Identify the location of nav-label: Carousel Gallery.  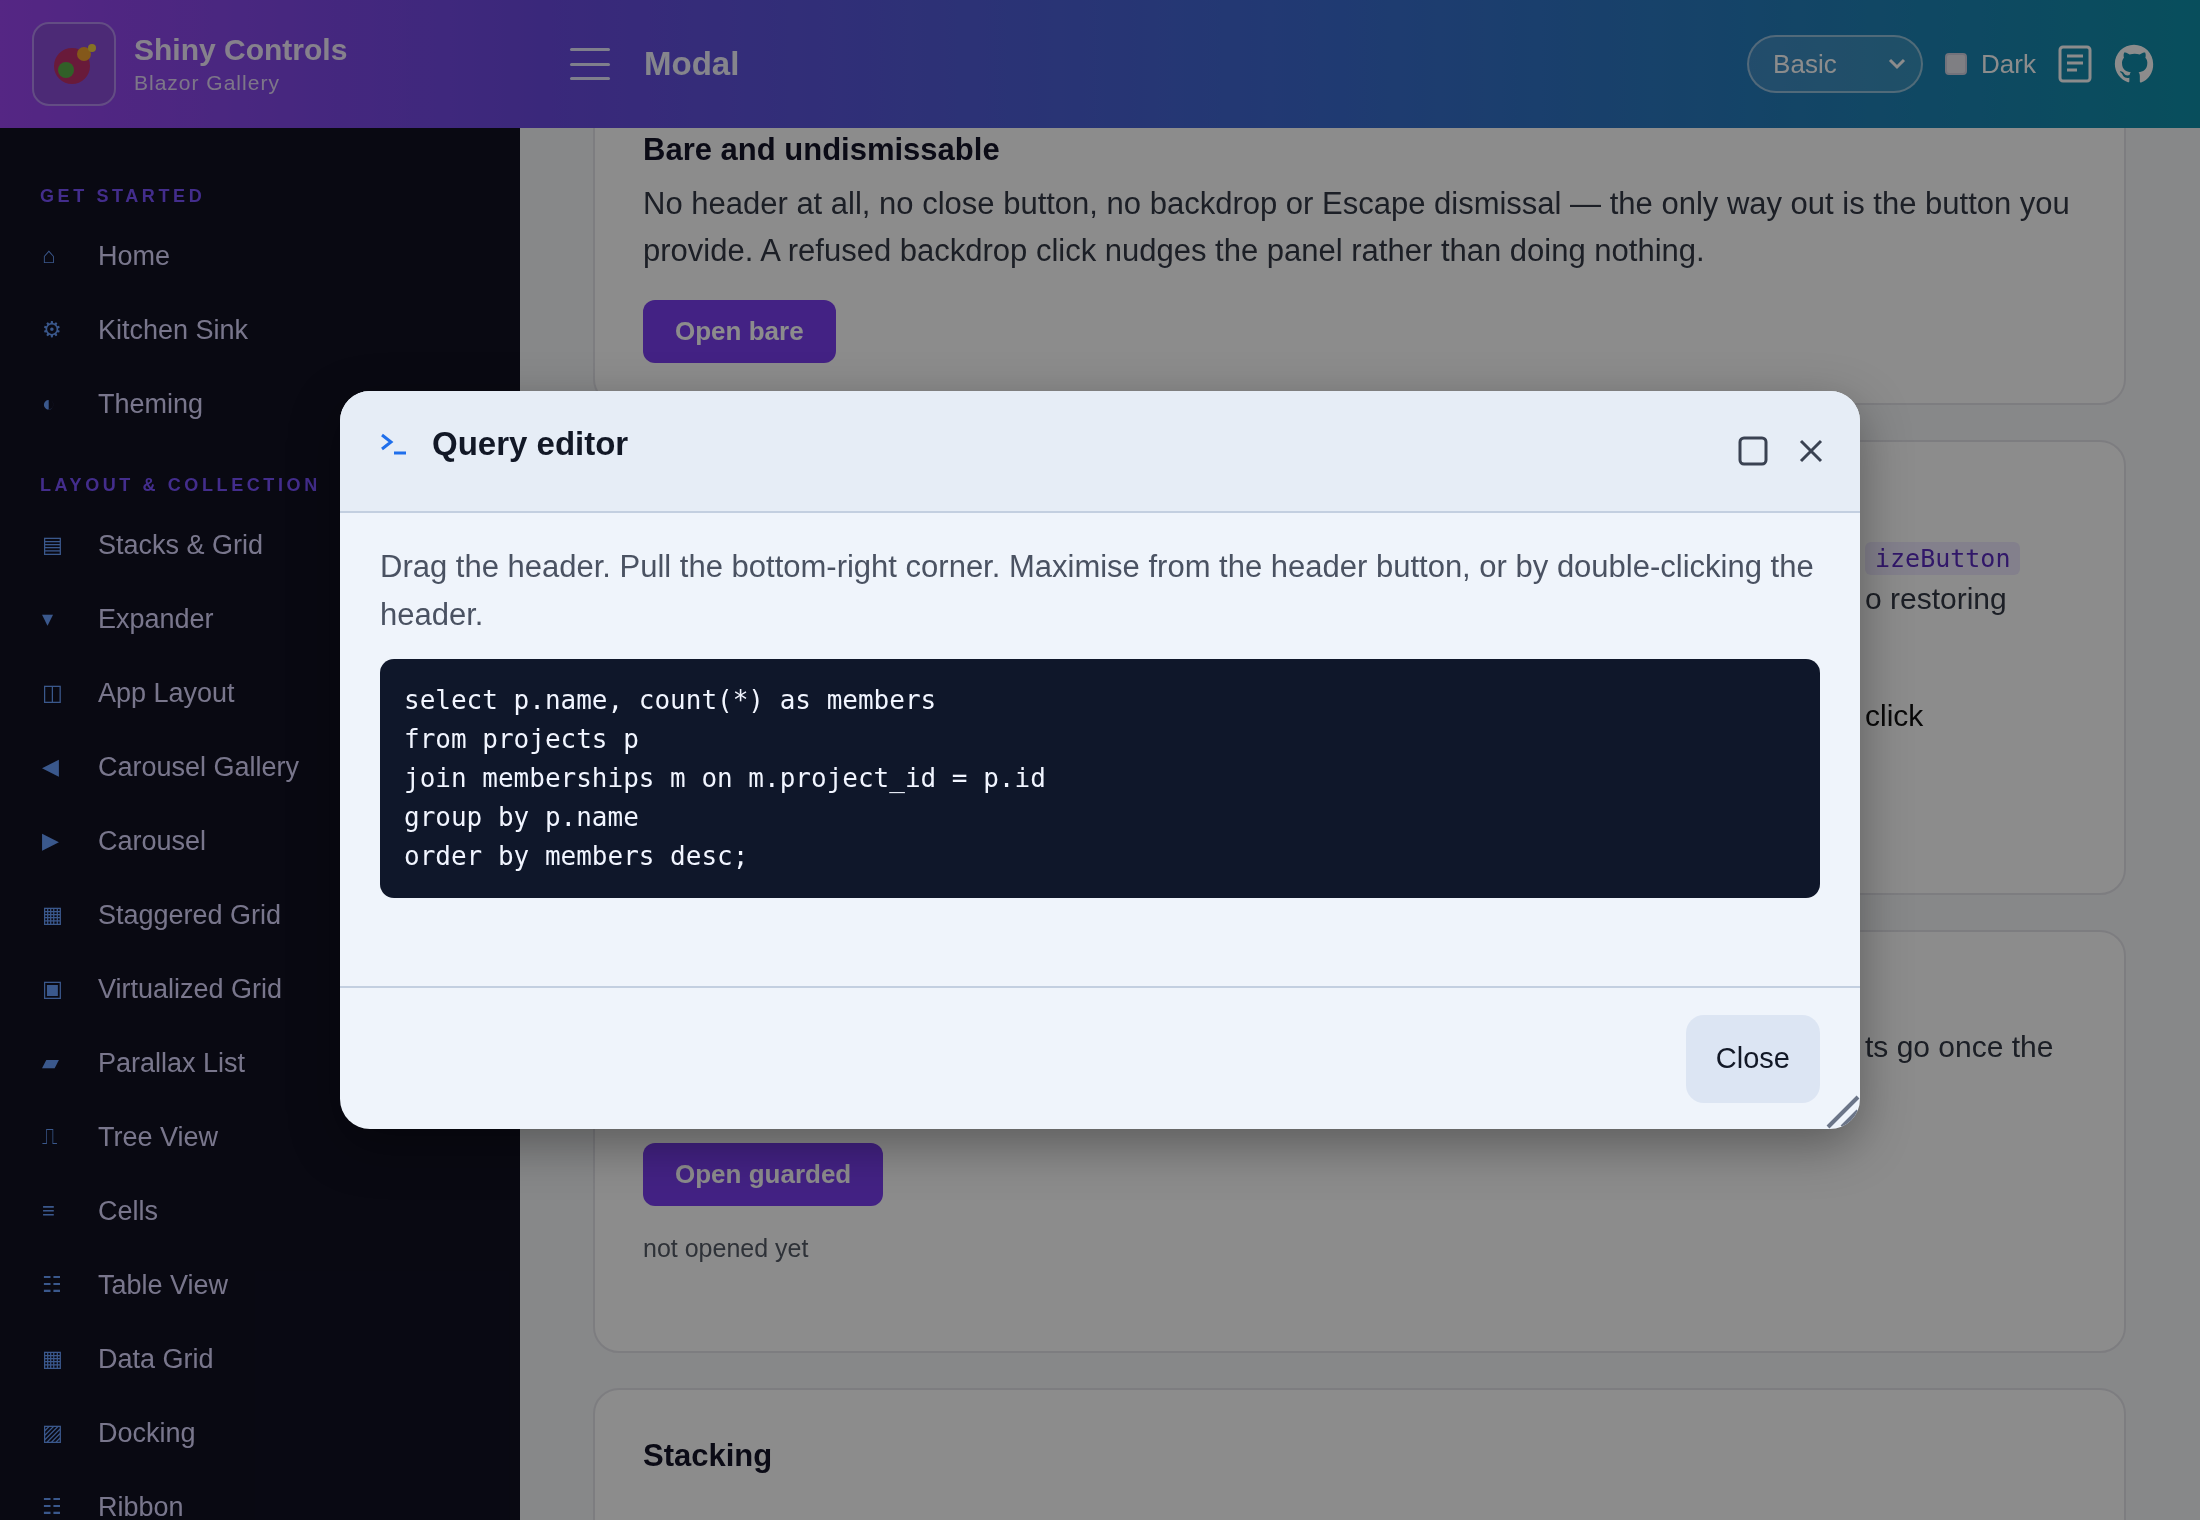
(199, 767).